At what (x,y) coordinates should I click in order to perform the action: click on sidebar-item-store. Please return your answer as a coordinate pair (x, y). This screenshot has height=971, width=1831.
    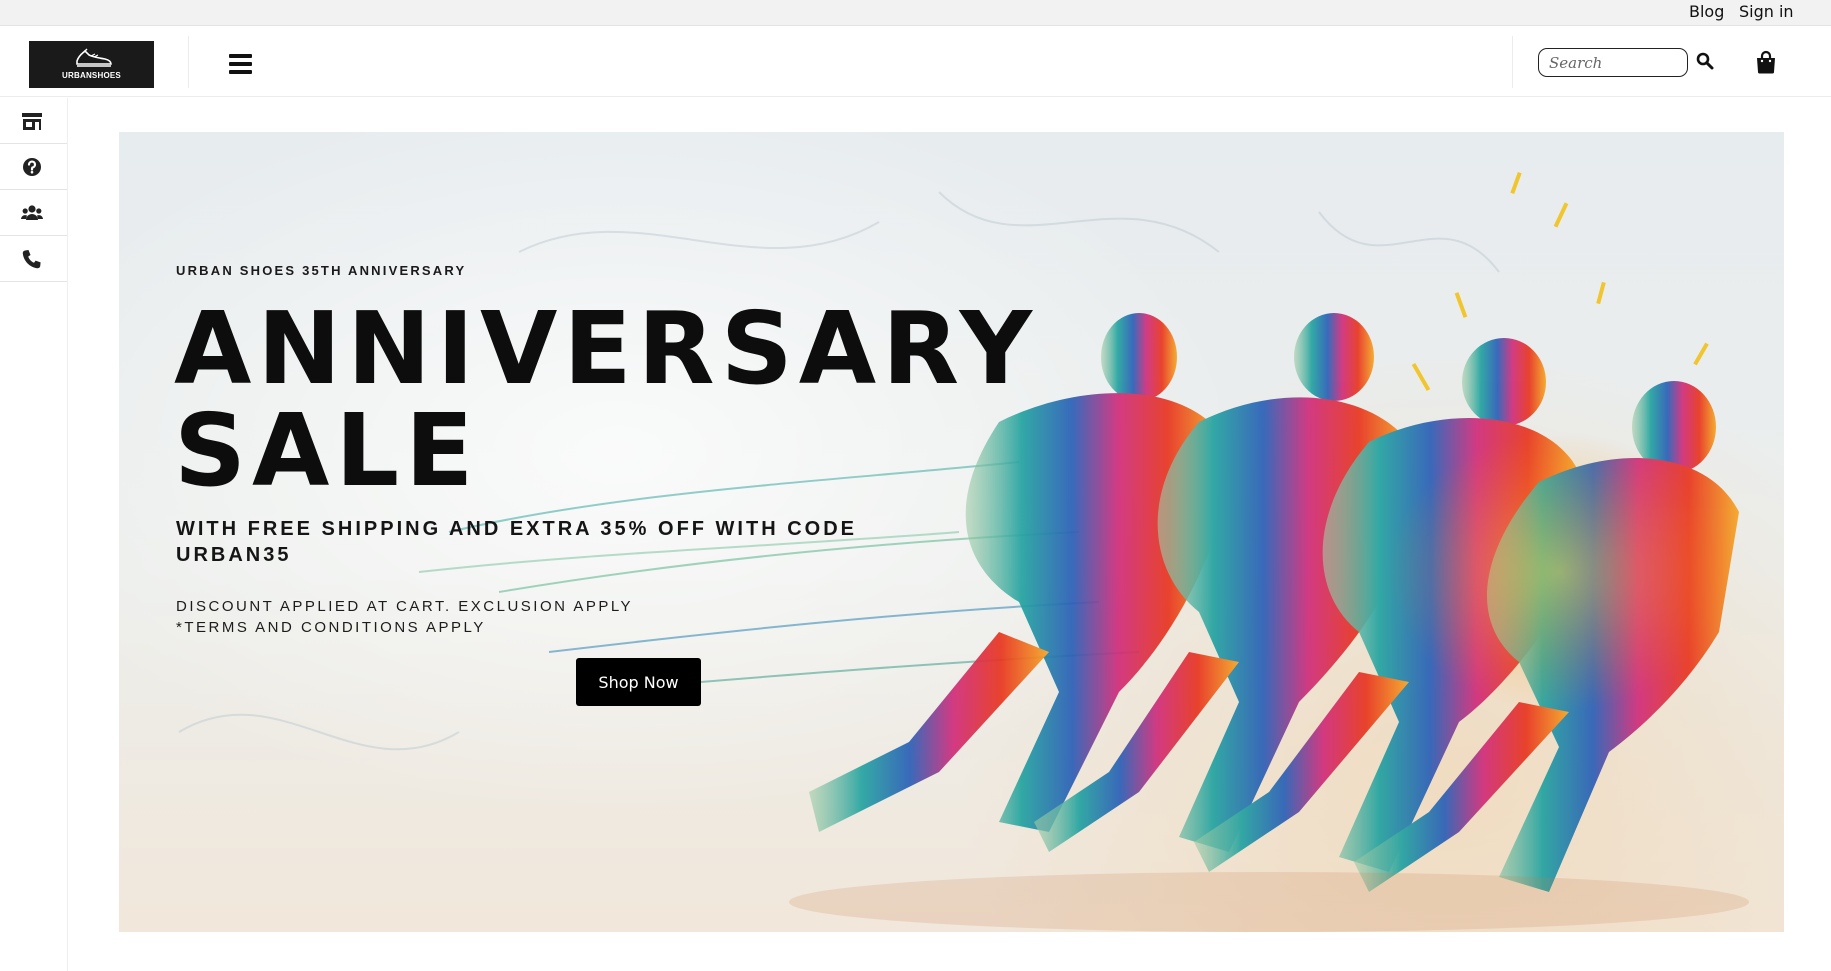
    Looking at the image, I should click on (33, 121).